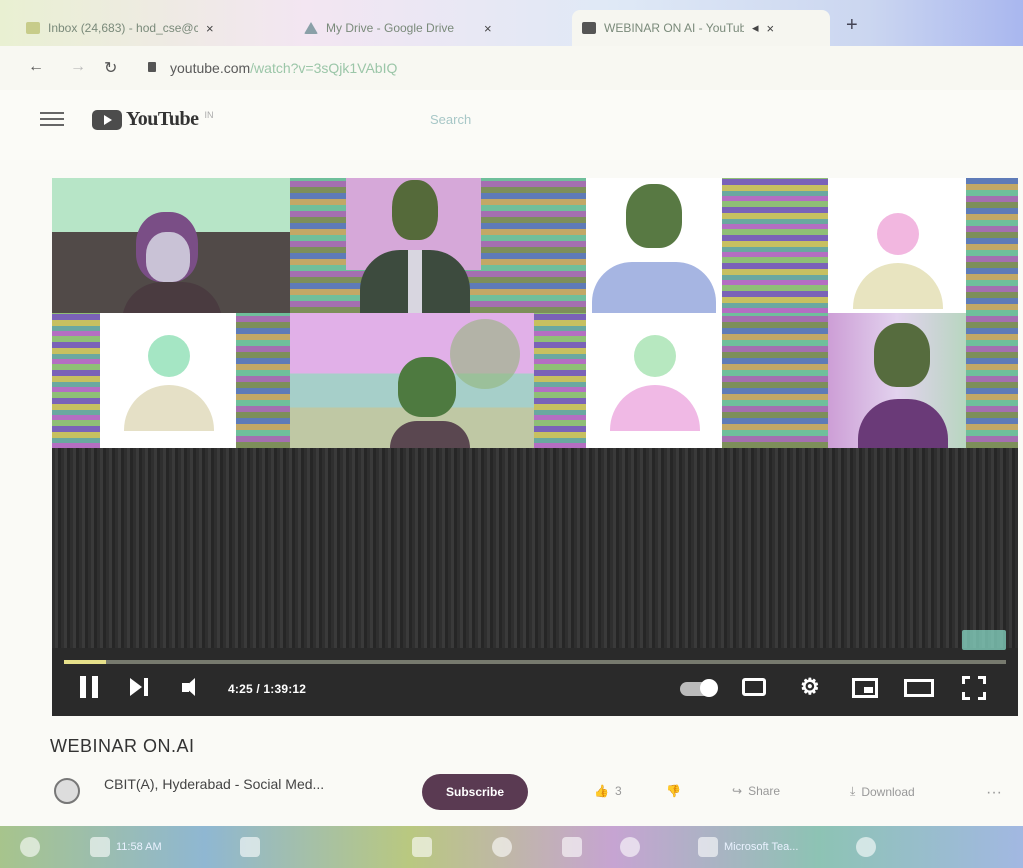 The height and width of the screenshot is (868, 1023). Describe the element at coordinates (888, 791) in the screenshot. I see `download-label: Download` at that location.